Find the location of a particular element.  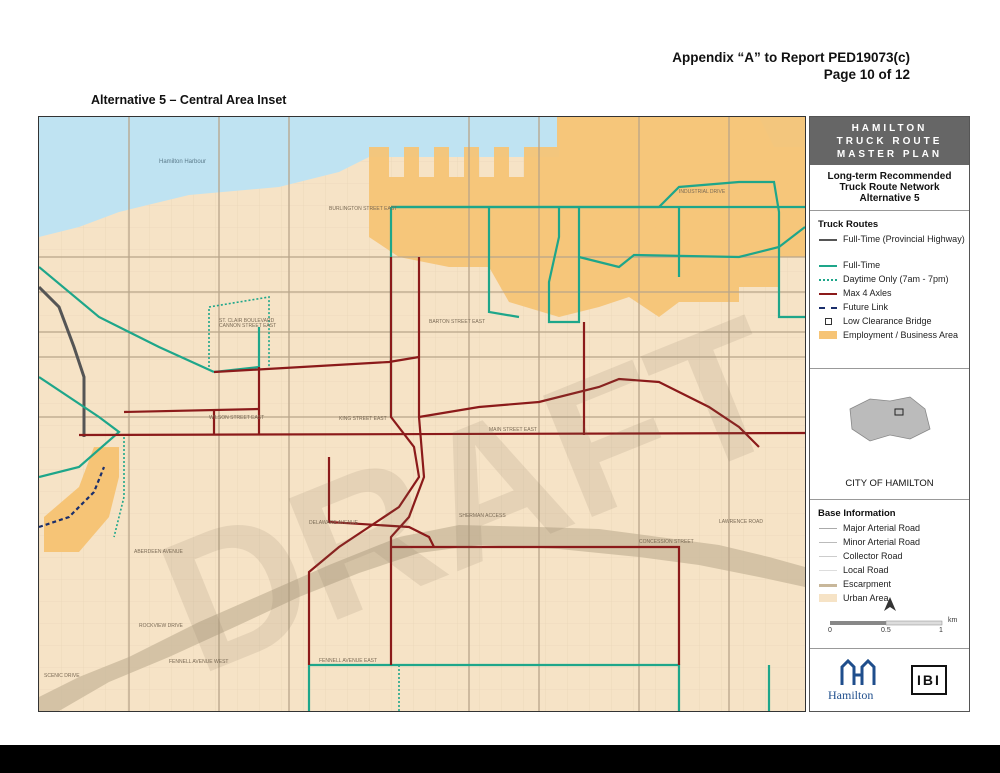

city-outline-map is located at coordinates (890, 419).